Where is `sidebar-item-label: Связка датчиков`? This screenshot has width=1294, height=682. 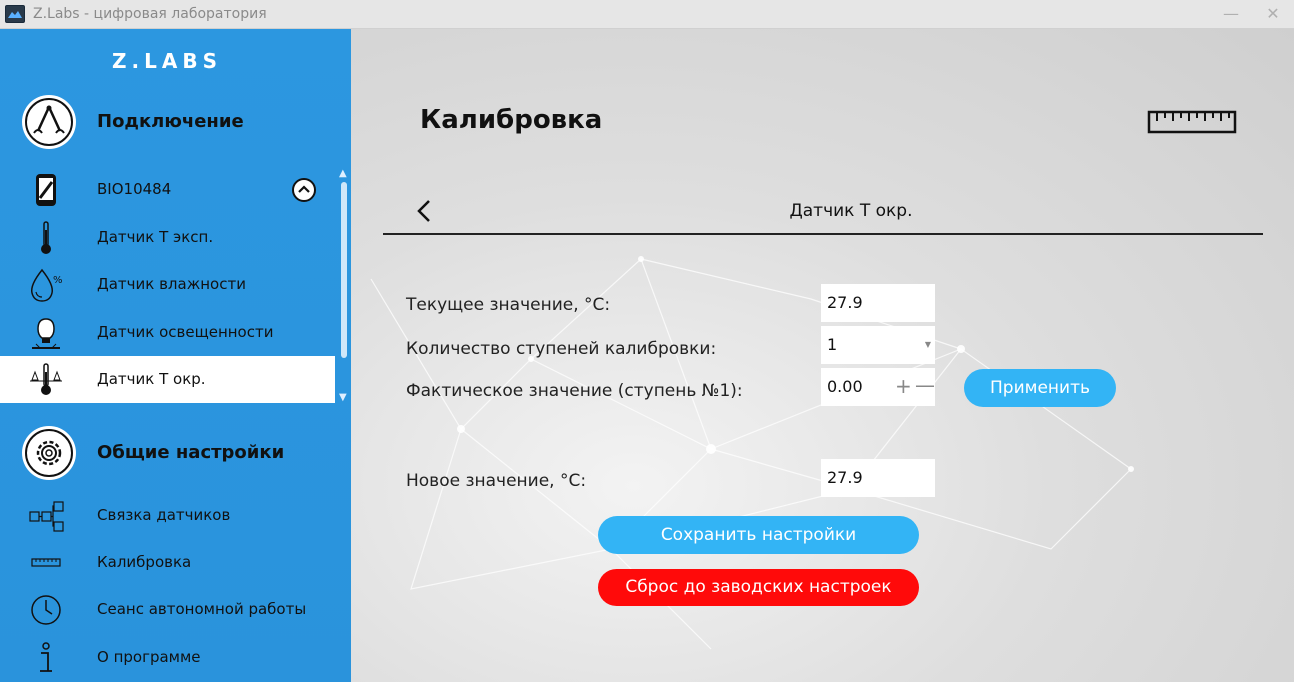
sidebar-item-label: Связка датчиков is located at coordinates (164, 515).